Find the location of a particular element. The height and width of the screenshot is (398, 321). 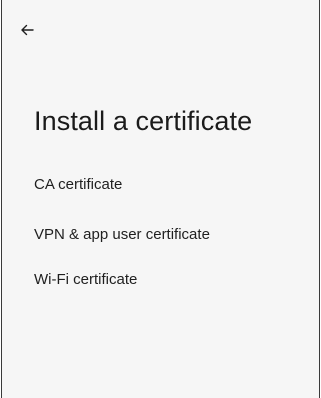

arrow-back-icon is located at coordinates (27, 30).